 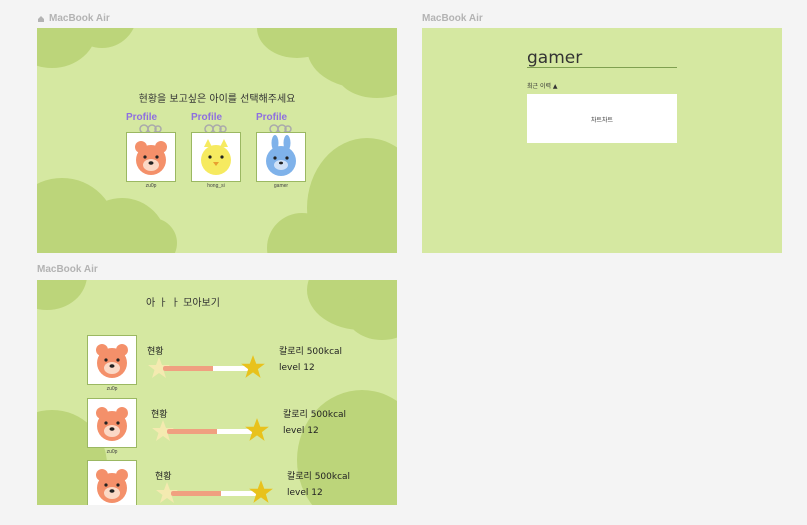 What do you see at coordinates (41, 18) in the screenshot?
I see `home-icon` at bounding box center [41, 18].